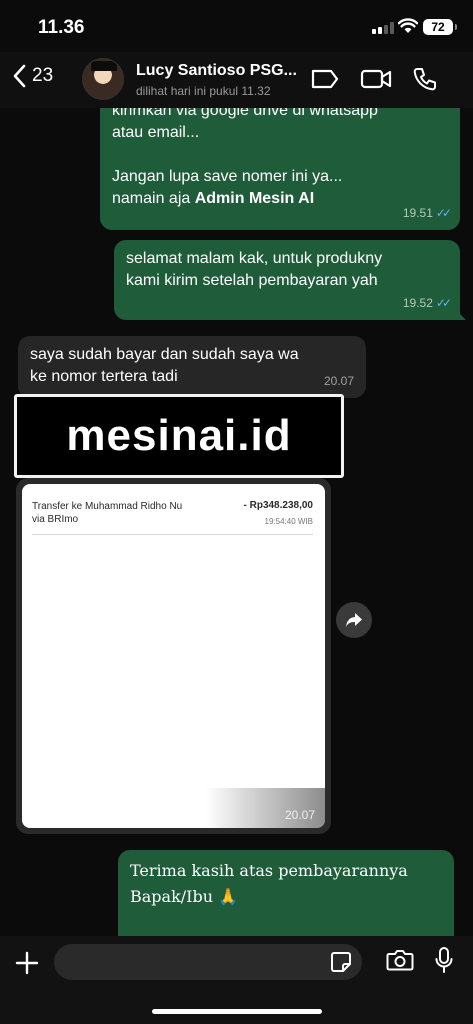 This screenshot has width=473, height=1024. I want to click on cellular-signal-icon, so click(383, 28).